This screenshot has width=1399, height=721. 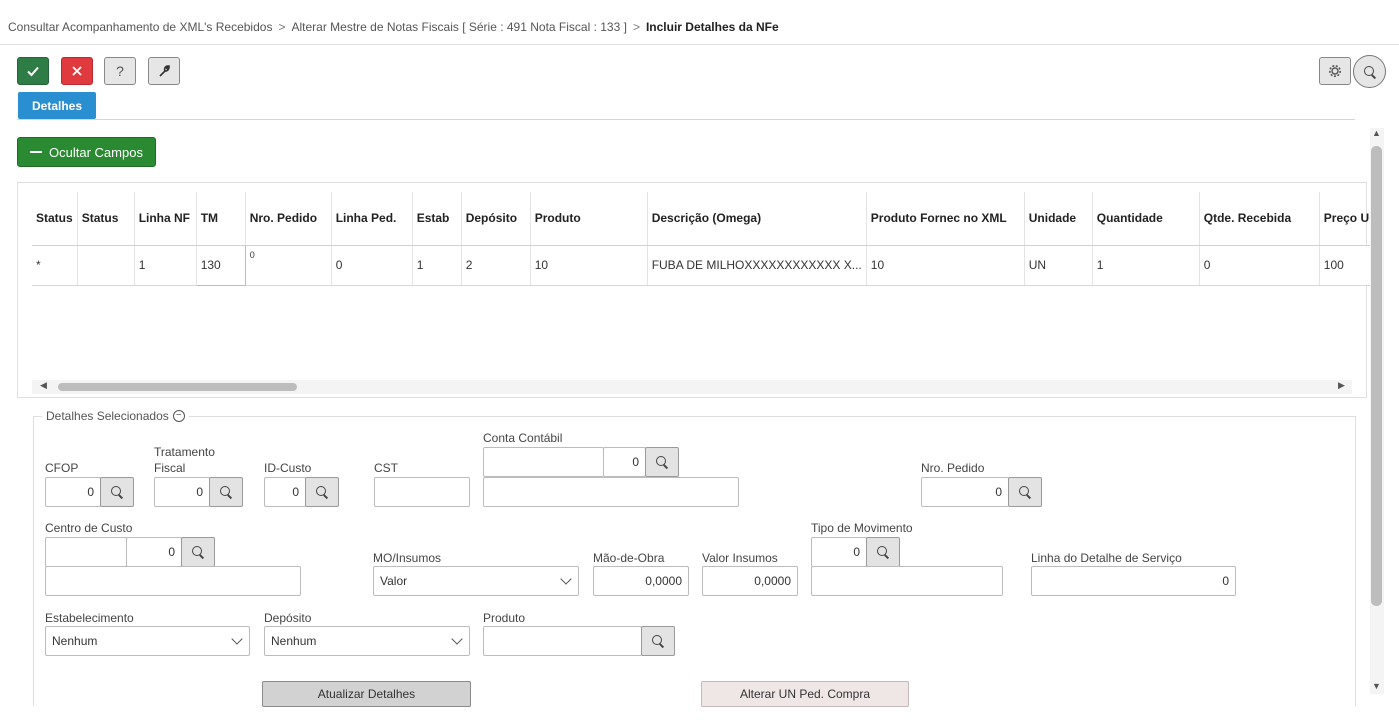 What do you see at coordinates (386, 468) in the screenshot?
I see `cst-label: CST` at bounding box center [386, 468].